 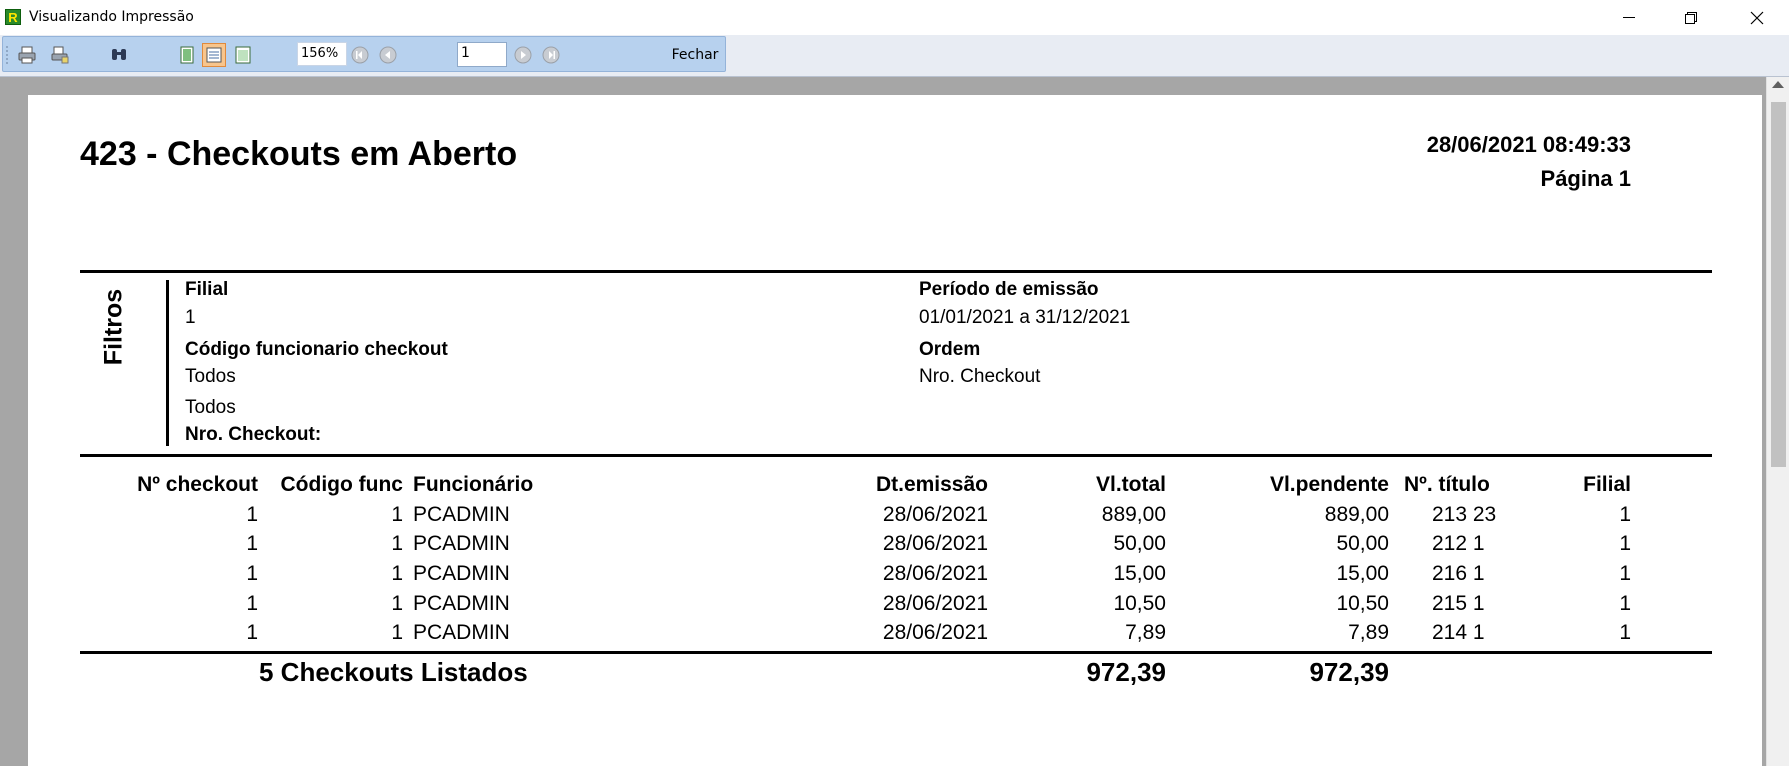 I want to click on filter-filial-value: 1, so click(x=190, y=317).